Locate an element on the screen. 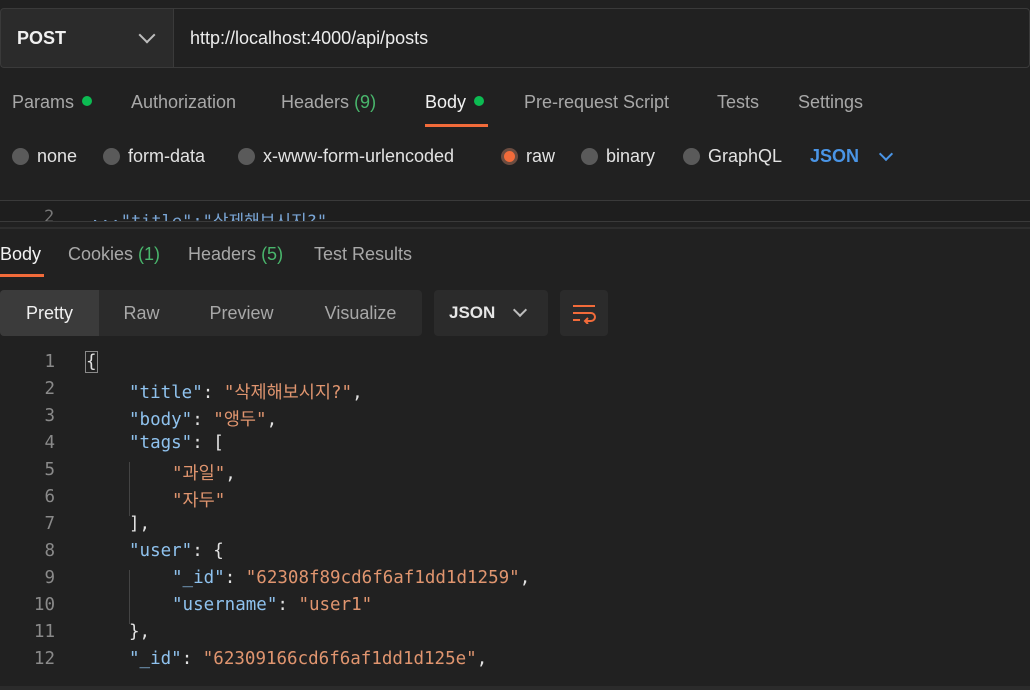 The height and width of the screenshot is (690, 1030). view-raw-label: Raw is located at coordinates (141, 312).